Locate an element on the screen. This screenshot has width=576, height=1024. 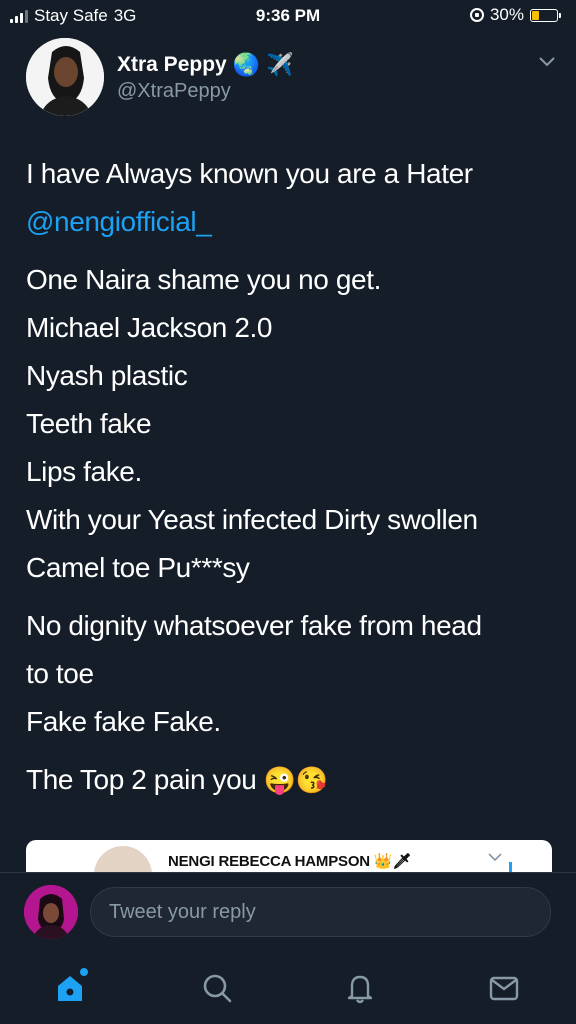
author-avatar is located at coordinates (65, 77).